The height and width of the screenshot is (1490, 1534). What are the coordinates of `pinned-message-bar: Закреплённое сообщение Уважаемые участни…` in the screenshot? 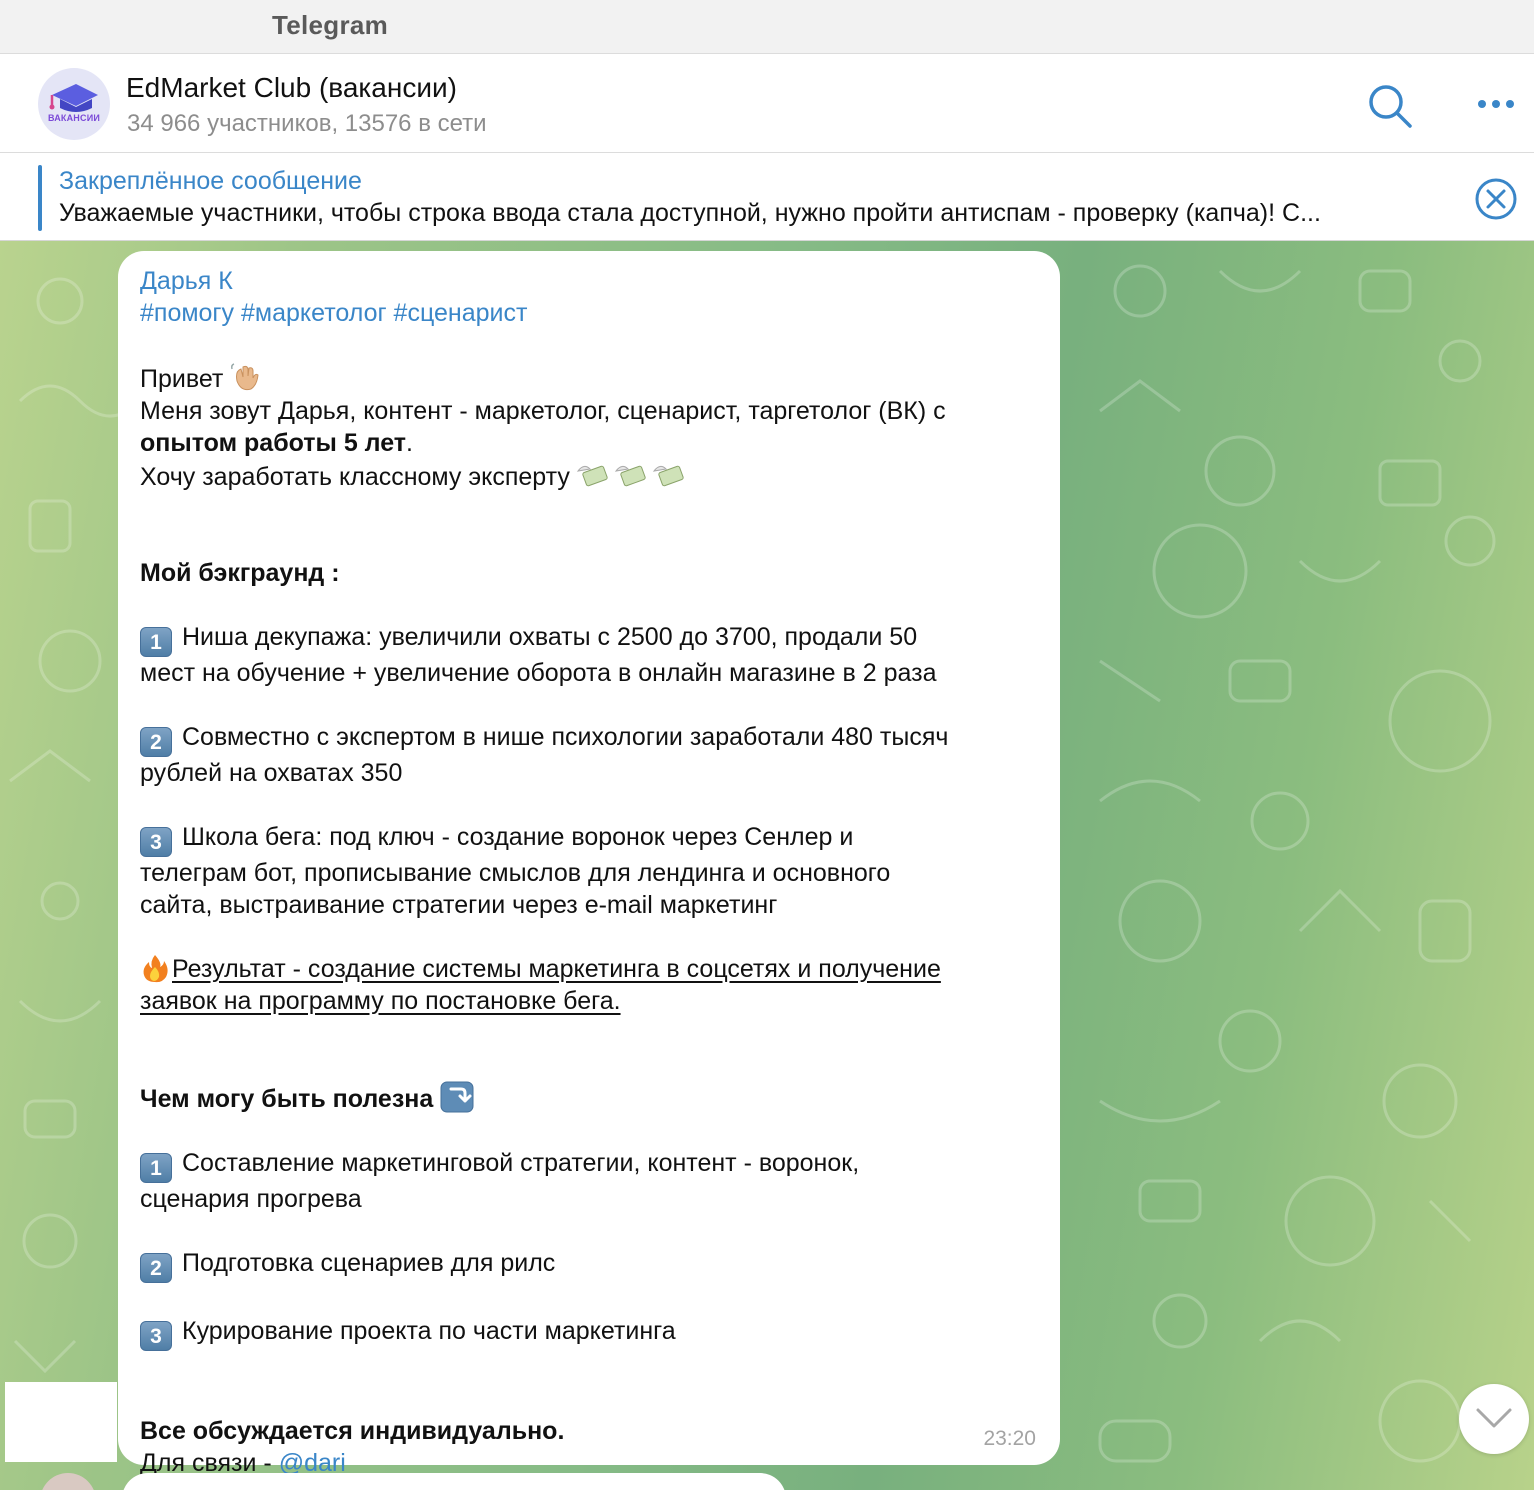 It's located at (767, 197).